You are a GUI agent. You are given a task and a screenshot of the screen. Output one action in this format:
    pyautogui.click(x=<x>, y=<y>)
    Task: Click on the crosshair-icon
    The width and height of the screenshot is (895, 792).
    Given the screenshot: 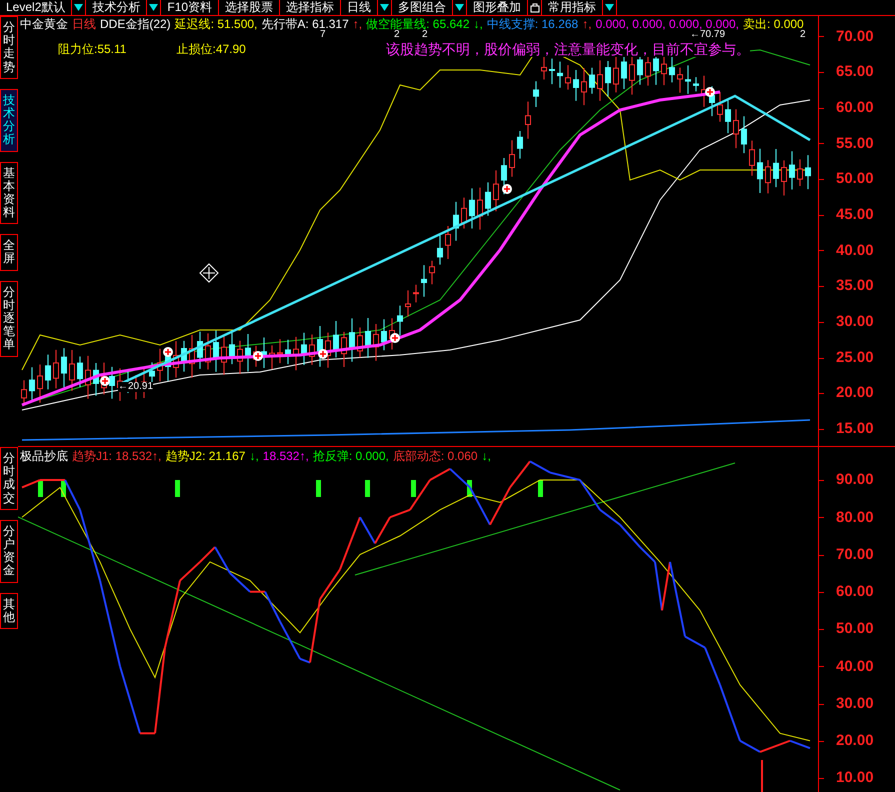 What is the action you would take?
    pyautogui.click(x=209, y=273)
    